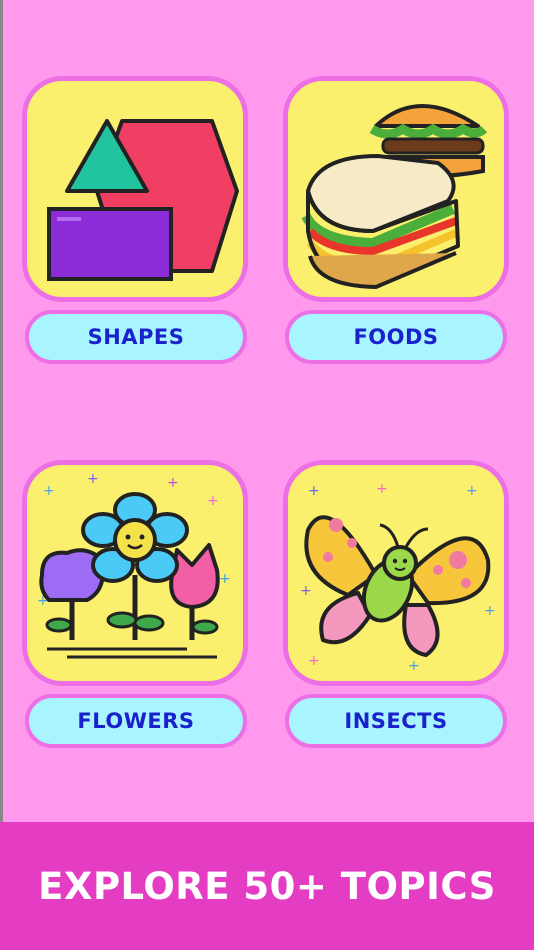  I want to click on topic-label-foods: FOODS, so click(396, 337).